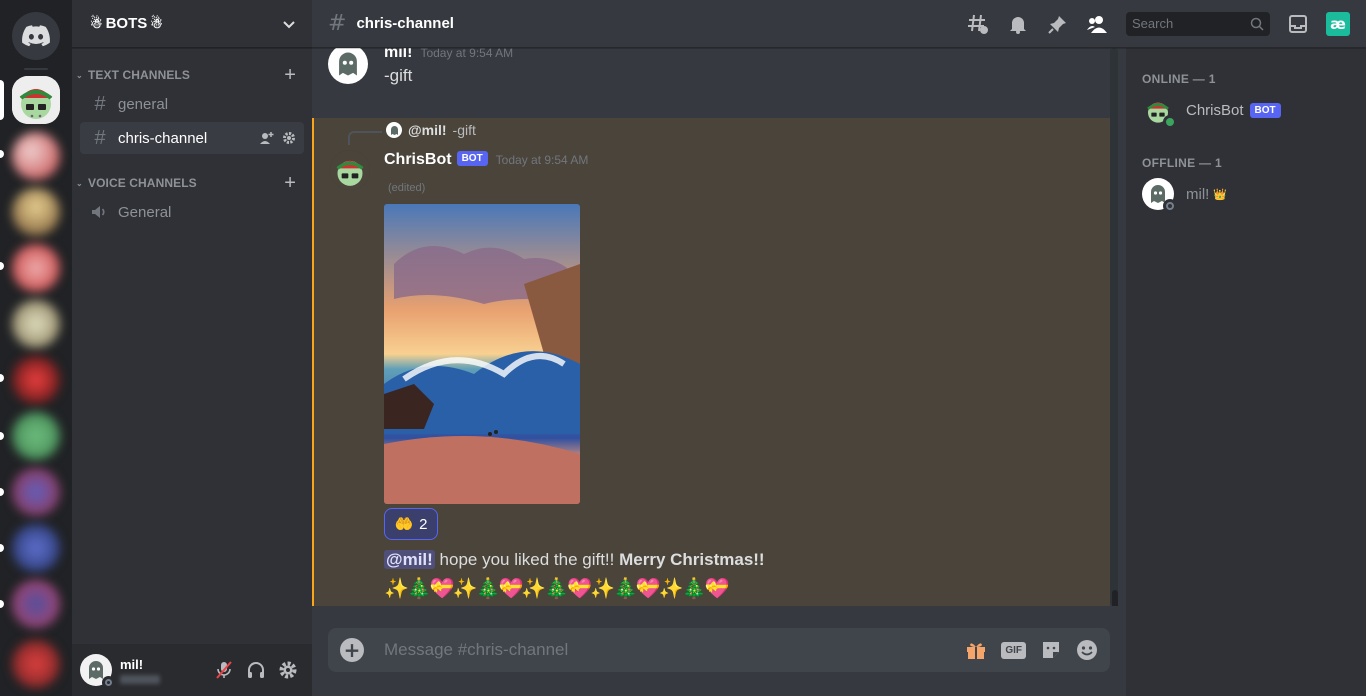 The width and height of the screenshot is (1366, 696). I want to click on message-content: -gift, so click(398, 75).